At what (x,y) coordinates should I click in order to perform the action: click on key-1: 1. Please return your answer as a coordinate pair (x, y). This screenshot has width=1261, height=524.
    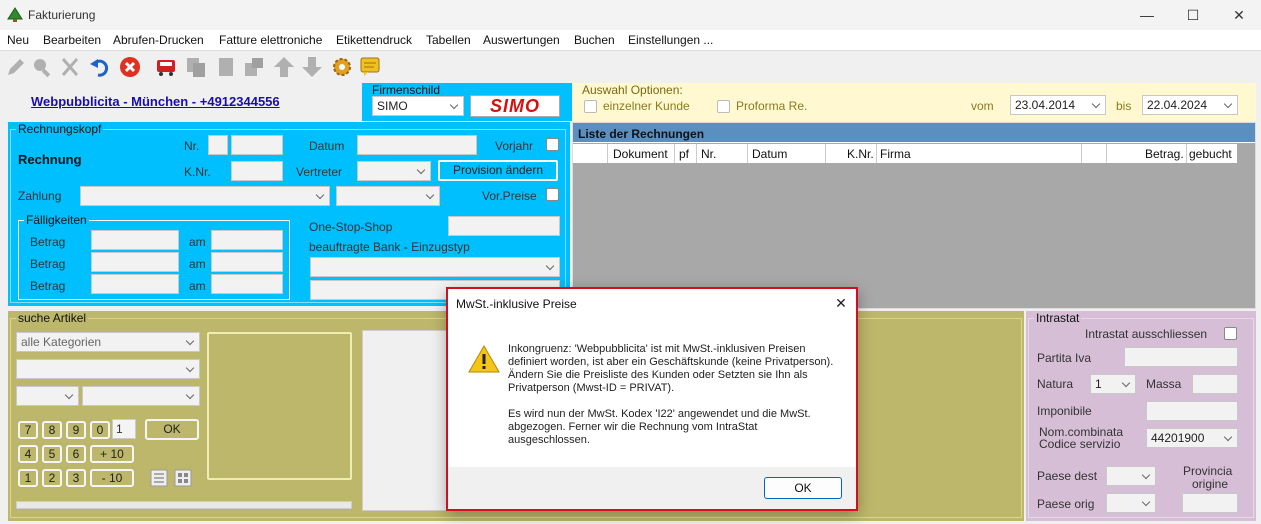
    Looking at the image, I should click on (28, 478).